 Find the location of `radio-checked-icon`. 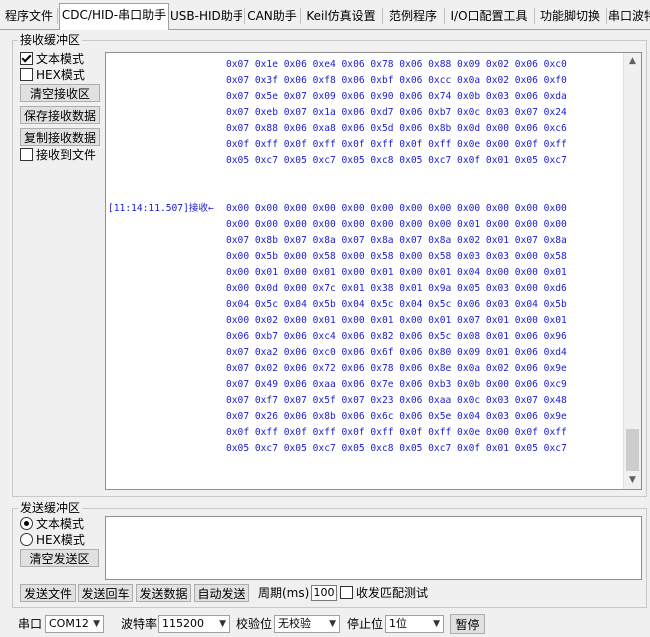

radio-checked-icon is located at coordinates (26, 523).